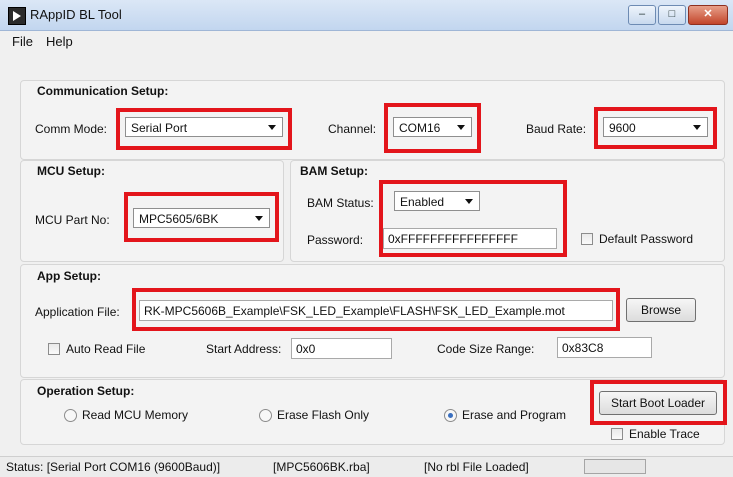  I want to click on read-mcu-memory-radio, so click(70, 415).